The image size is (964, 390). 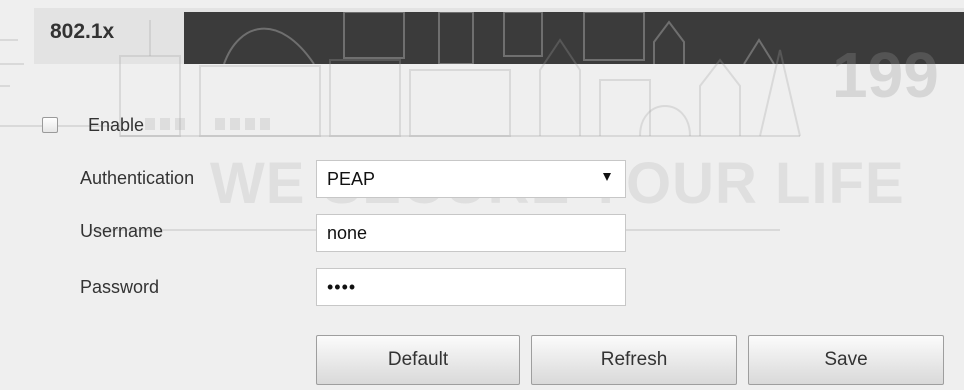 I want to click on password-label: Password, so click(x=120, y=287).